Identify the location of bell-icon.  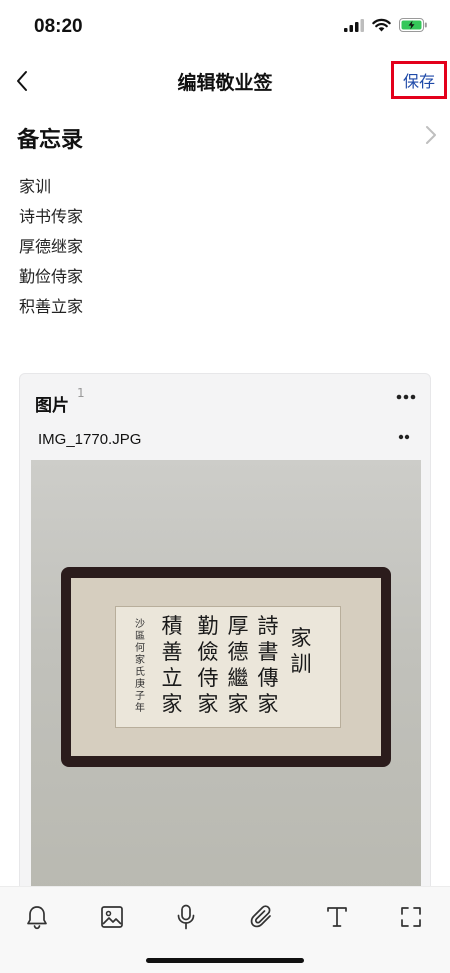
(37, 918).